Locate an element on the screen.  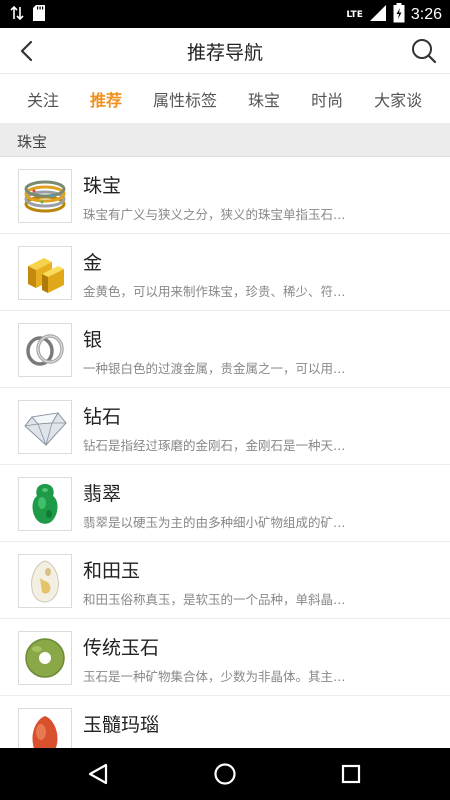
thumbnail-jewelry is located at coordinates (45, 196).